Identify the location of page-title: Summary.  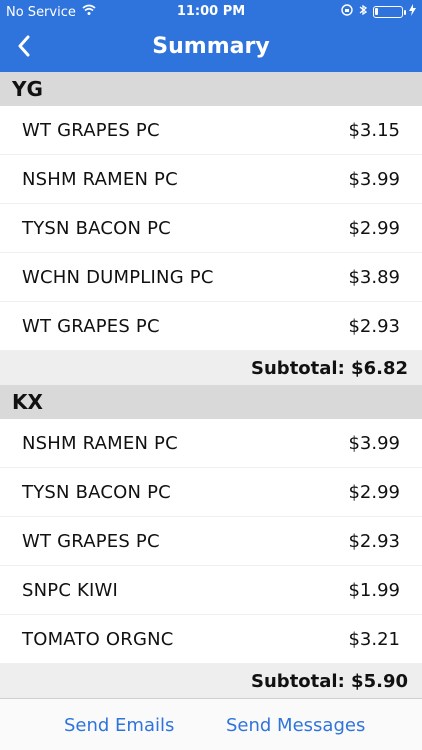
(211, 46).